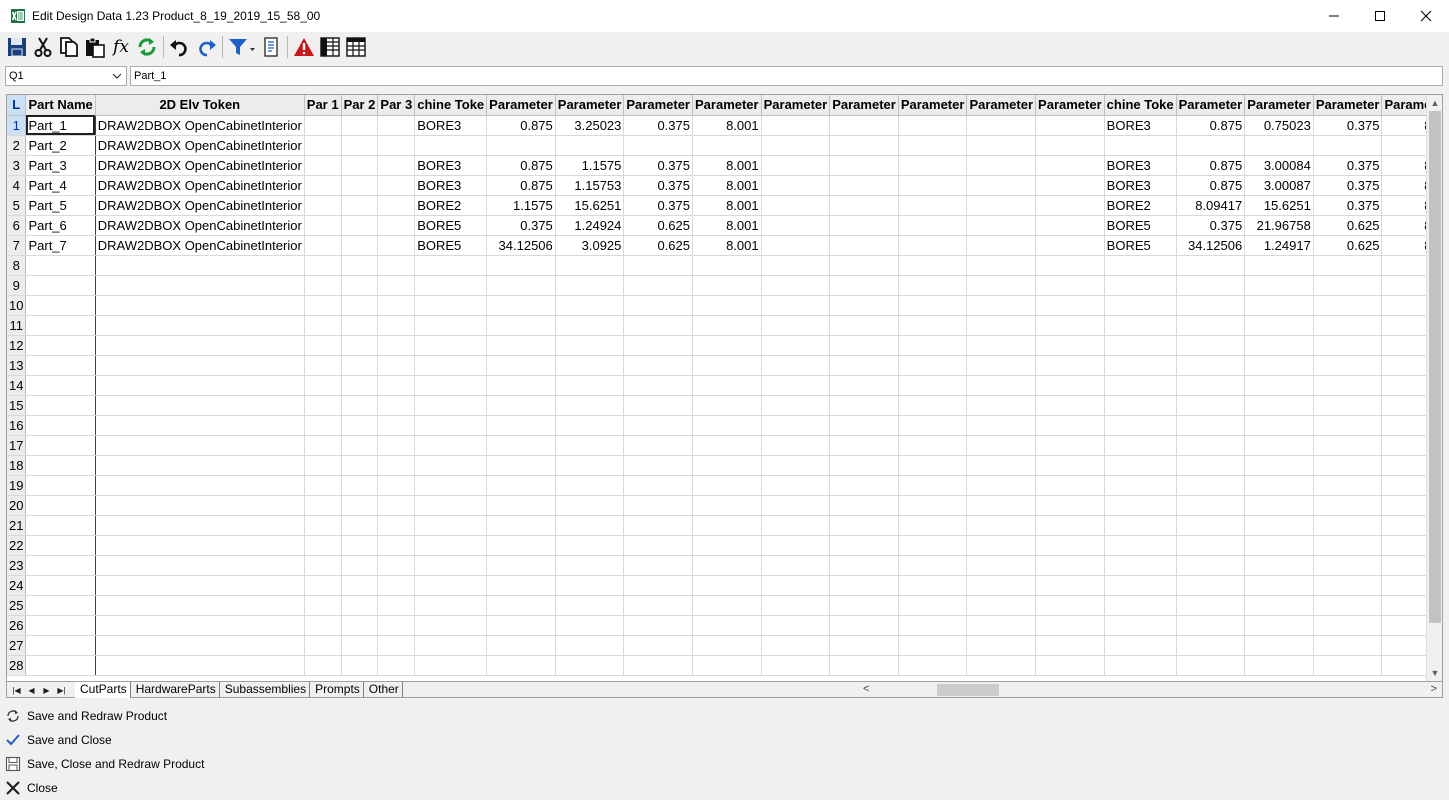 The width and height of the screenshot is (1449, 800). I want to click on cell: BORE3, so click(451, 185).